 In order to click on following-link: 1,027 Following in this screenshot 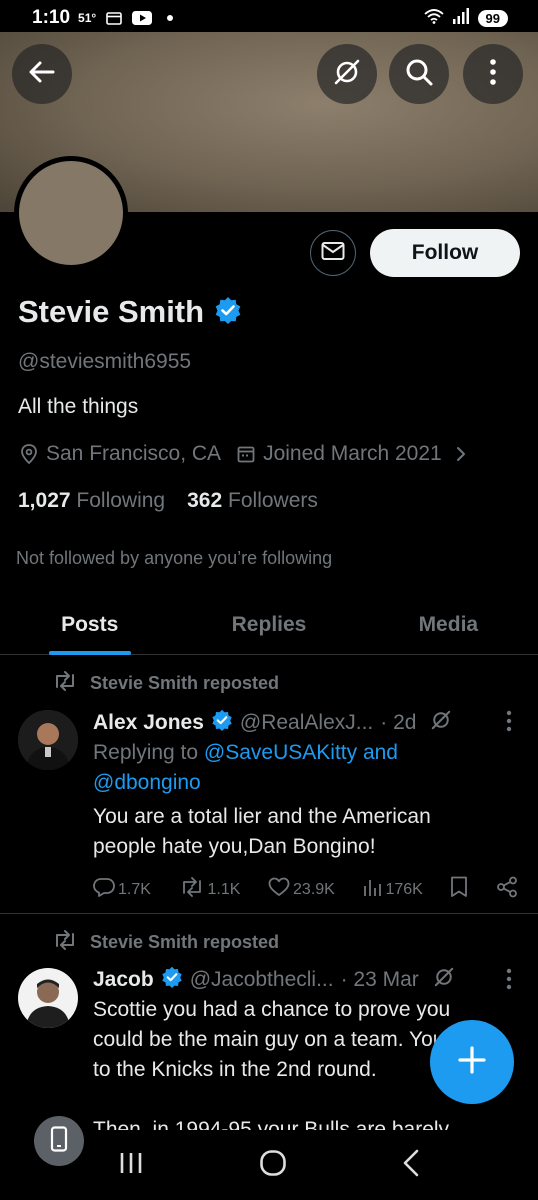, I will do `click(91, 501)`.